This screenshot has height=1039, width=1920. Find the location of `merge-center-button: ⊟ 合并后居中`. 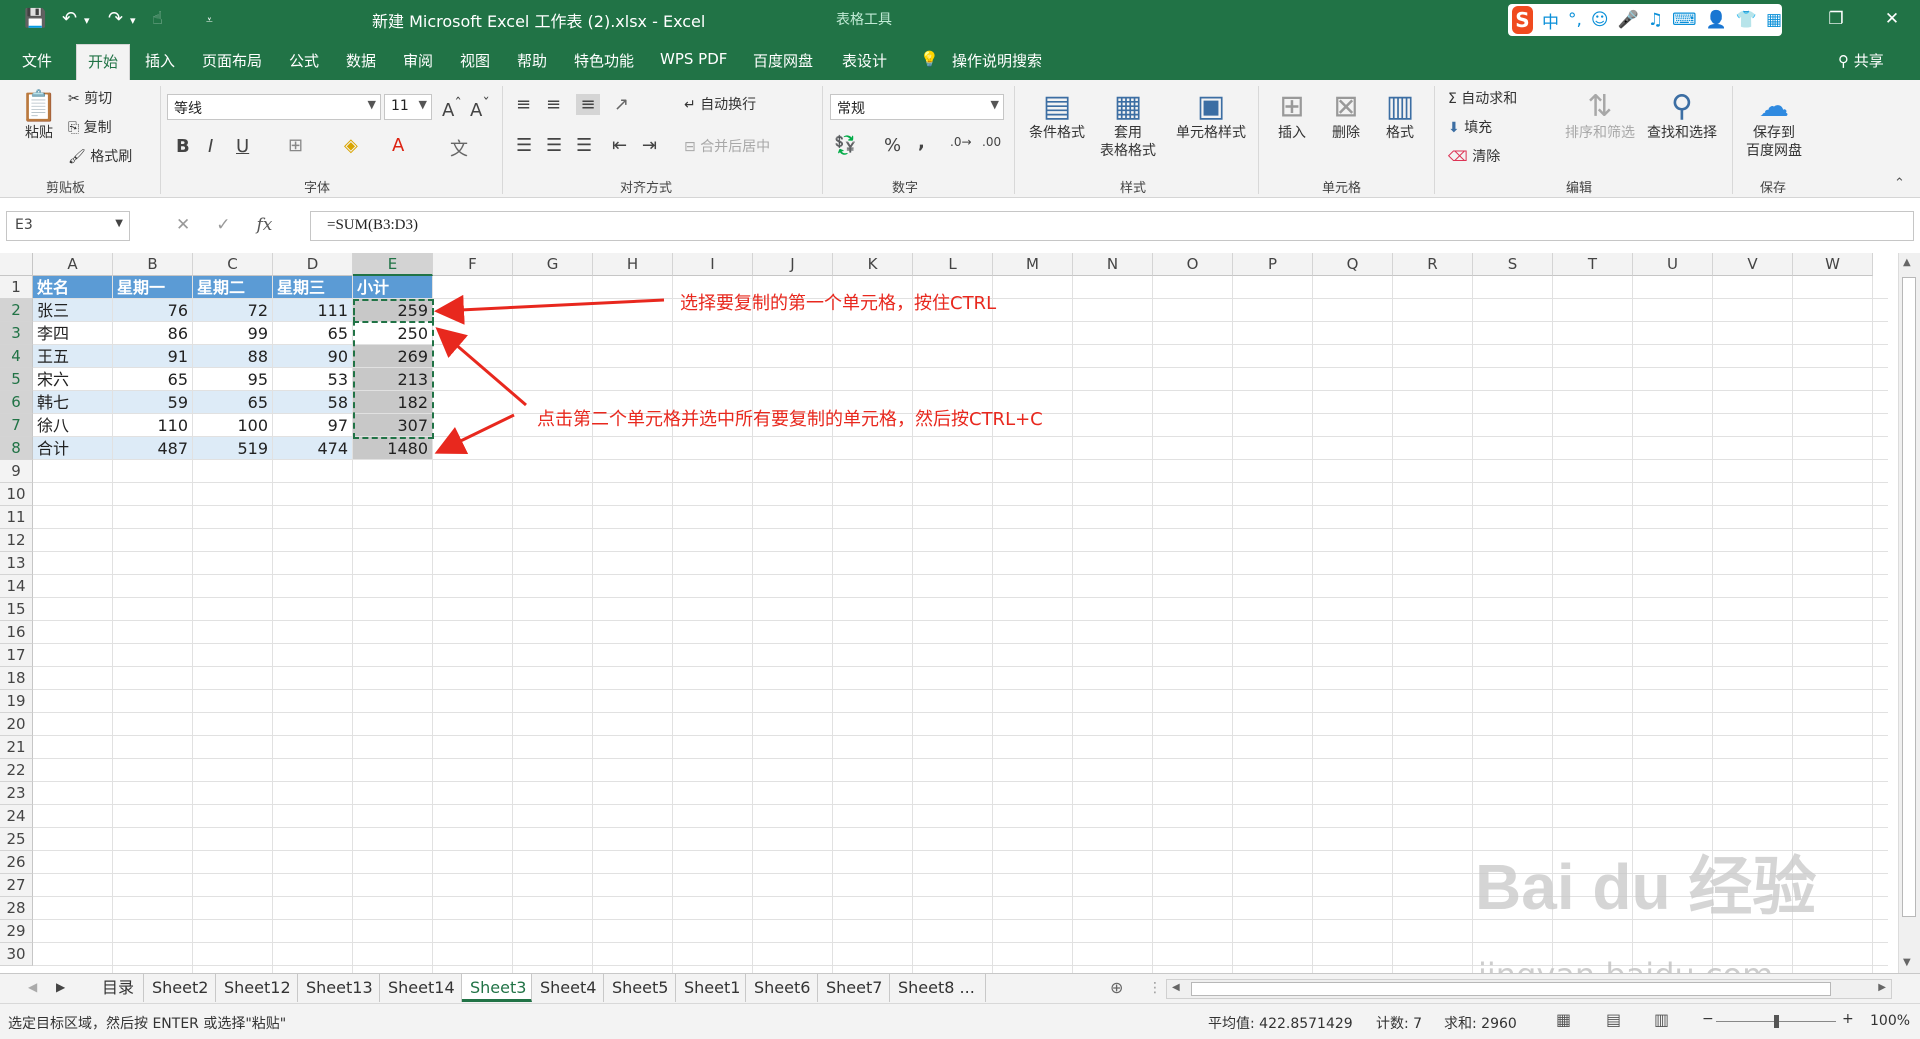

merge-center-button: ⊟ 合并后居中 is located at coordinates (727, 146).